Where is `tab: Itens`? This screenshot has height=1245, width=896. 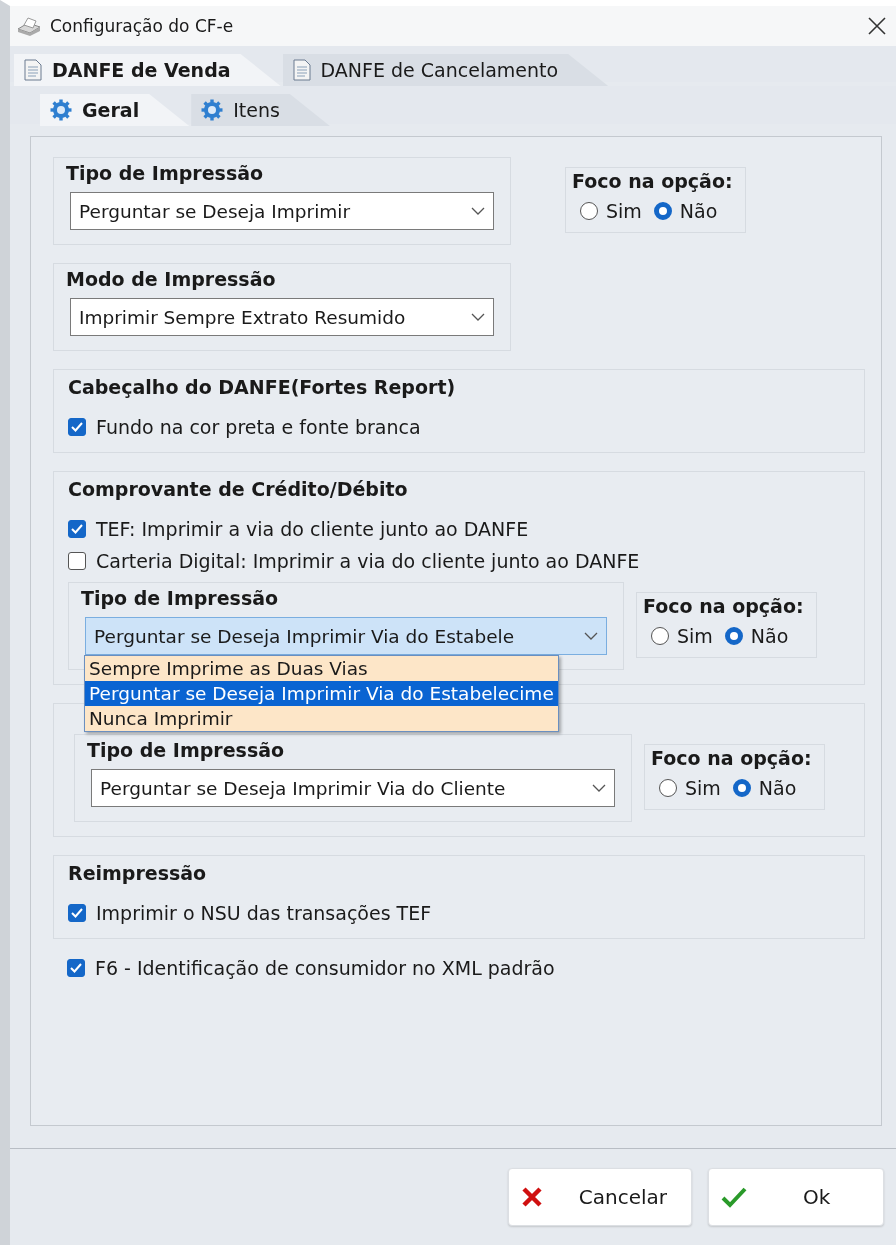 tab: Itens is located at coordinates (260, 110).